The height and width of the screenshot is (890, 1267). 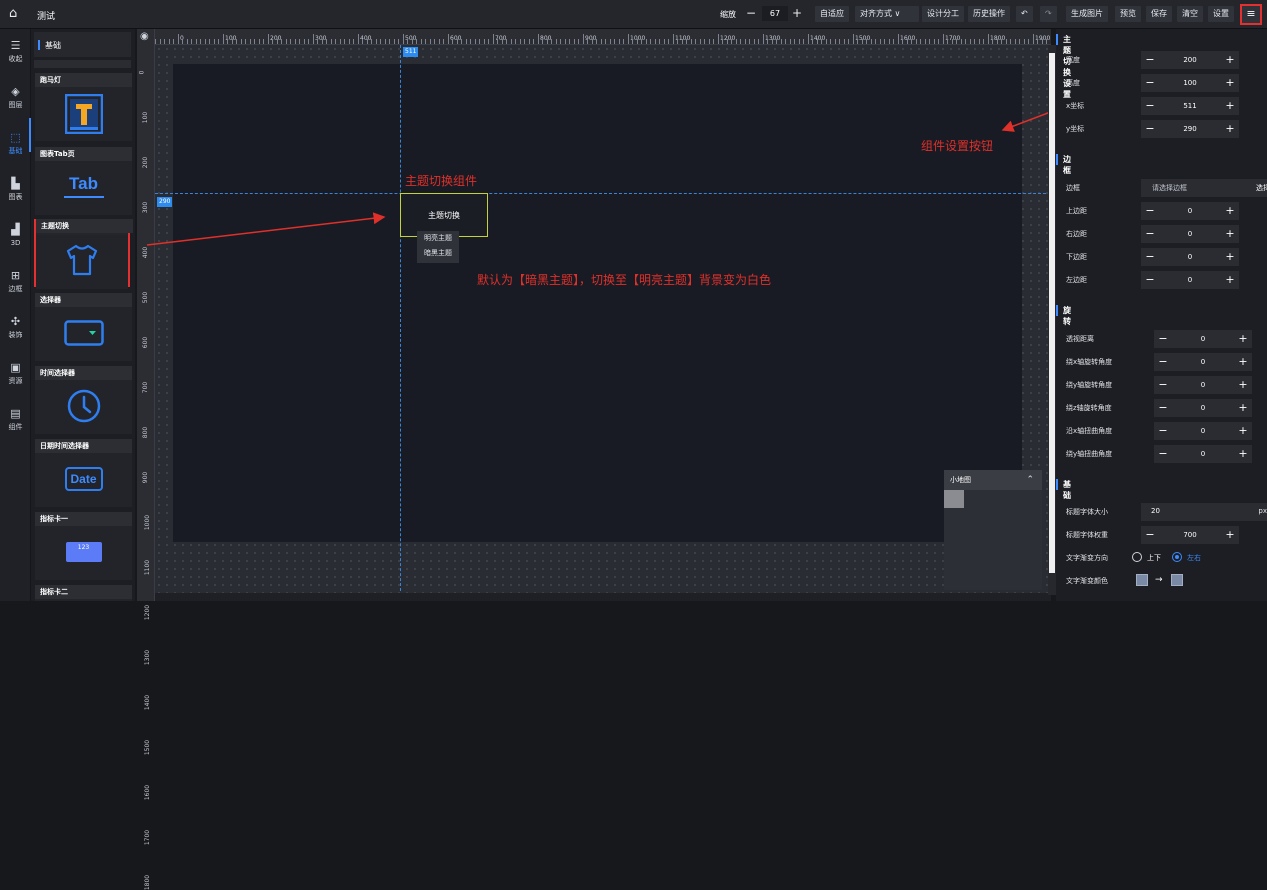 I want to click on minimap-viewport, so click(x=954, y=499).